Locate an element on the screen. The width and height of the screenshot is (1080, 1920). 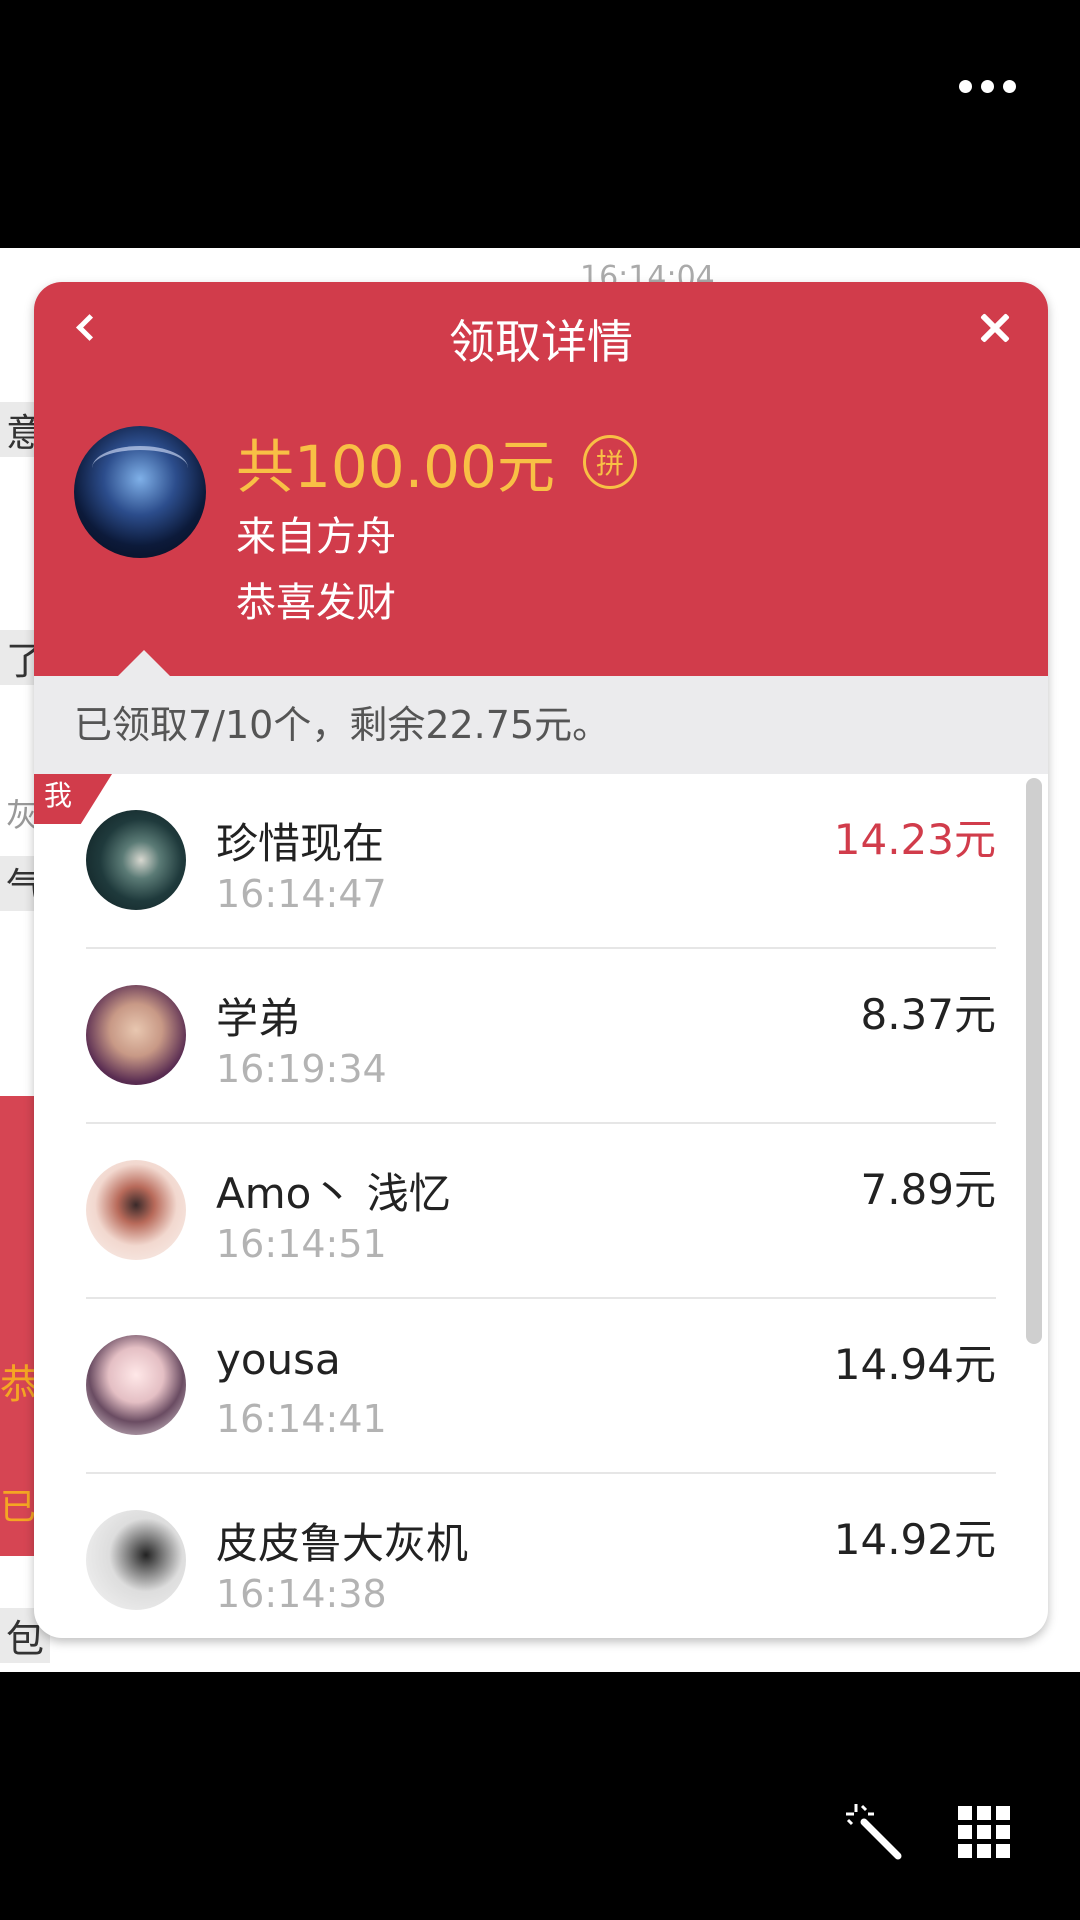
receive-amount: 14.23元 is located at coordinates (914, 839).